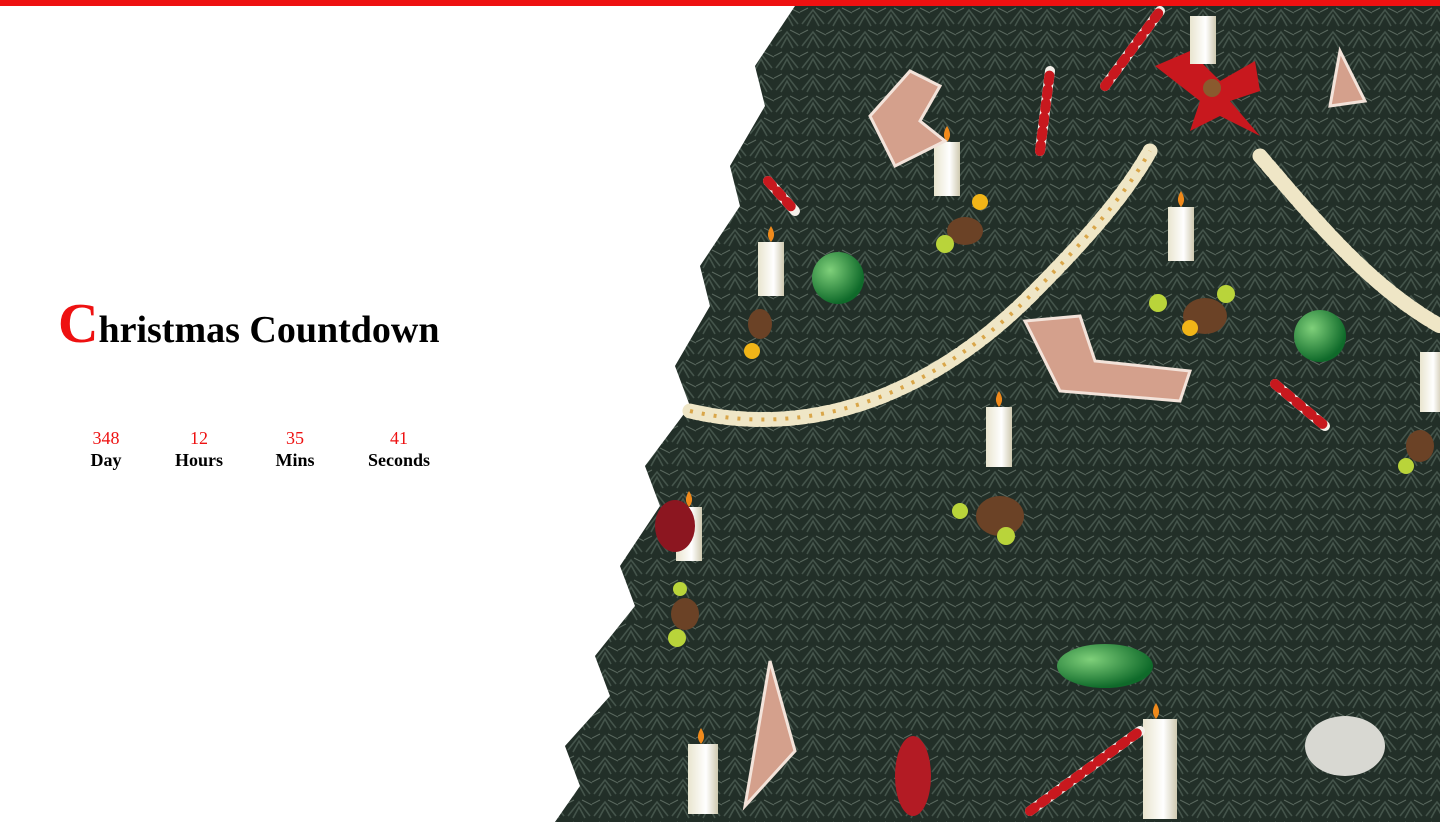 This screenshot has width=1440, height=822. Describe the element at coordinates (269, 330) in the screenshot. I see `title-rest: hristmas Countdown` at that location.